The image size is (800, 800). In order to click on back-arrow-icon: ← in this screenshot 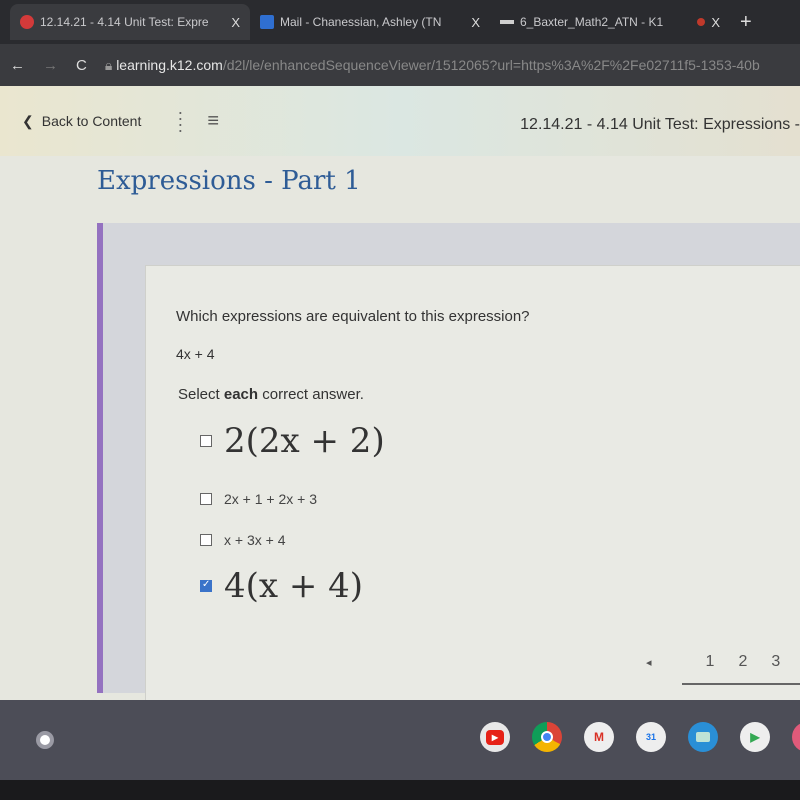, I will do `click(17, 65)`.